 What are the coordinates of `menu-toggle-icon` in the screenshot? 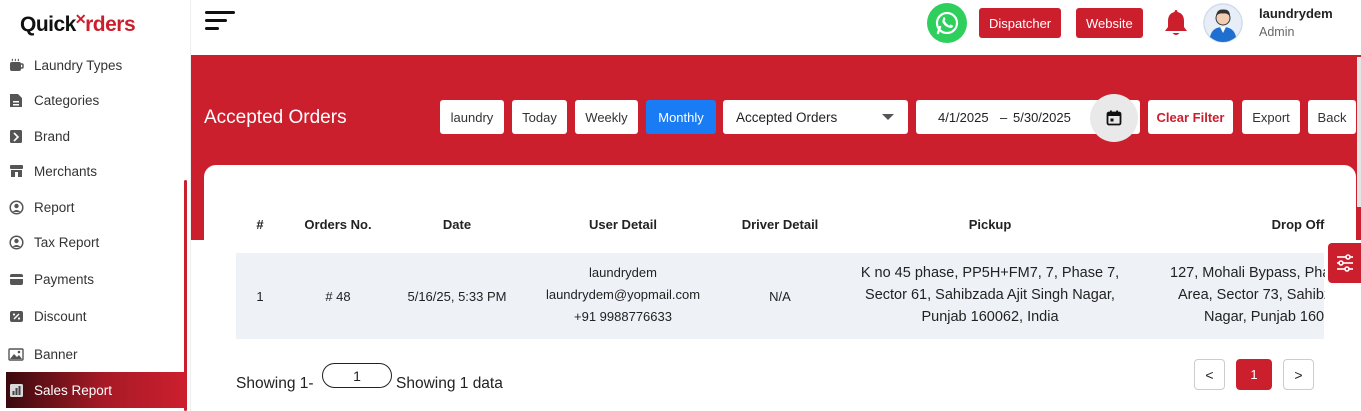 It's located at (221, 23).